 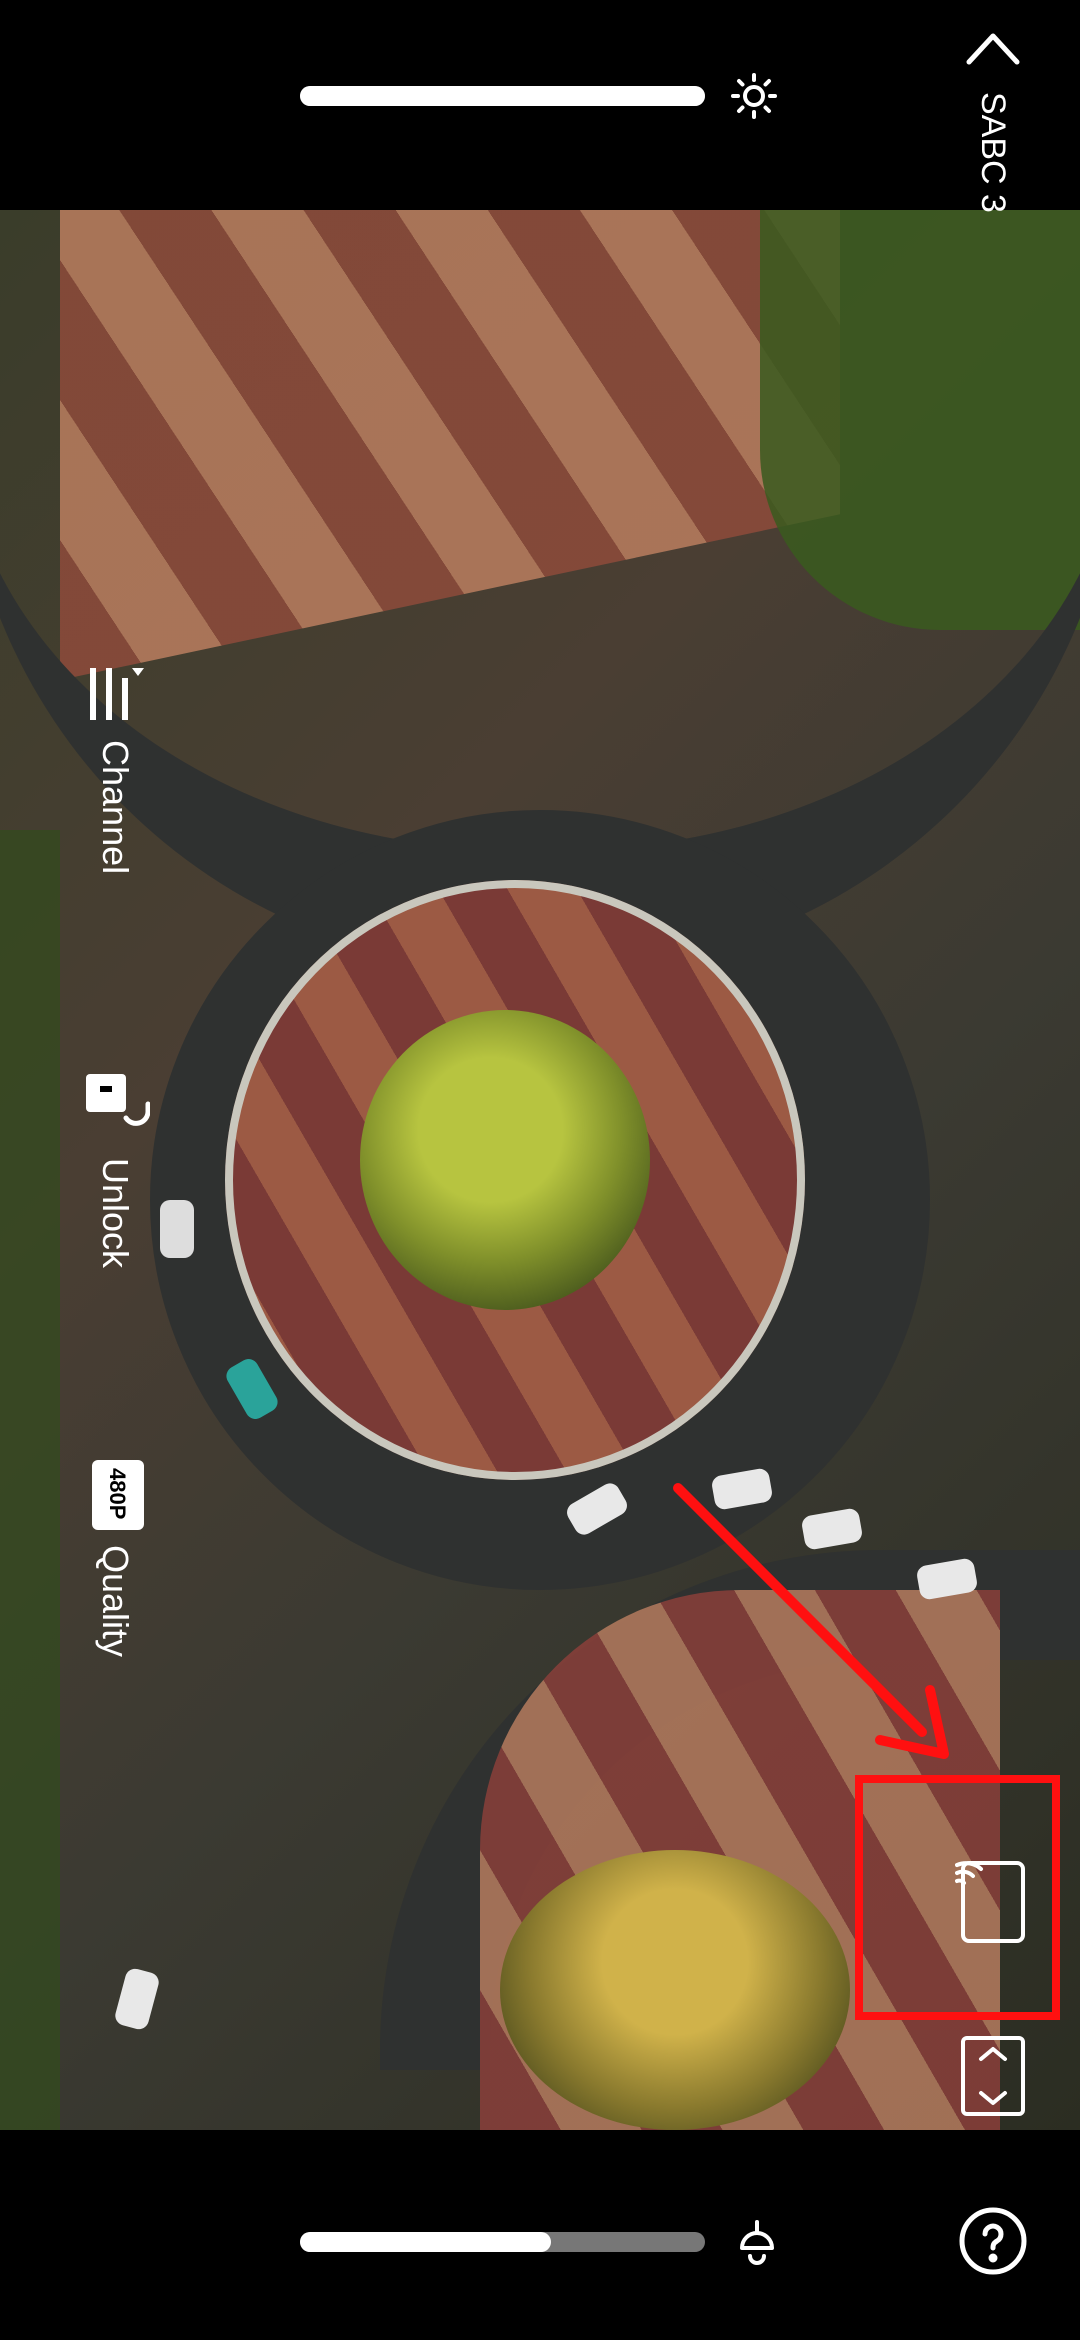 What do you see at coordinates (957, 1897) in the screenshot?
I see `annotation-highlight-box` at bounding box center [957, 1897].